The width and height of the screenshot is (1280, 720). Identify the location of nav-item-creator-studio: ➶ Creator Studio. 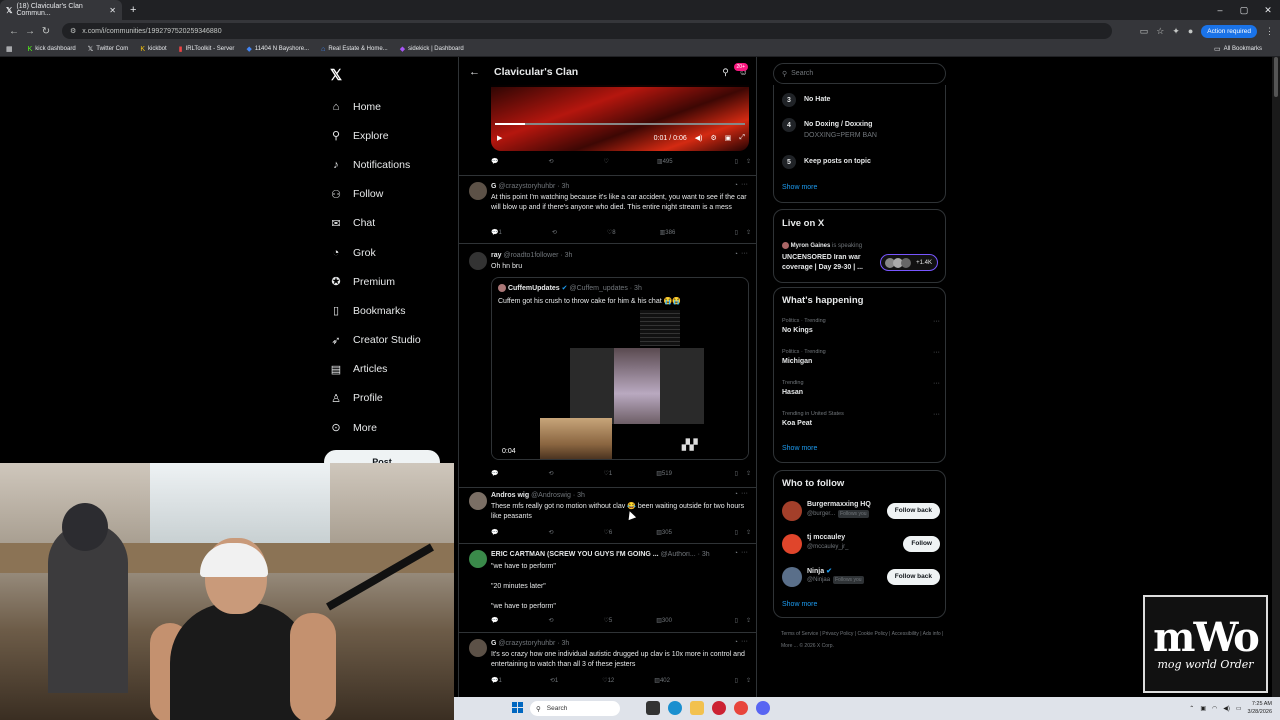
(393, 340).